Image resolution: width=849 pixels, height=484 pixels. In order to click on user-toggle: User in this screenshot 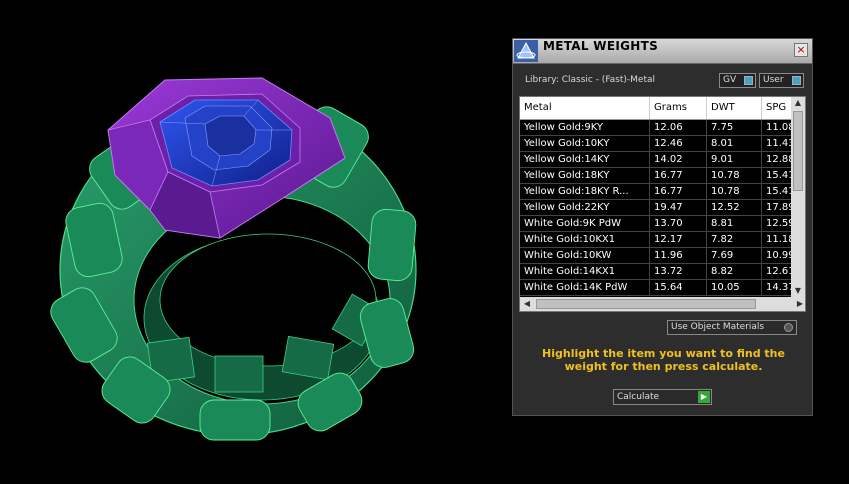, I will do `click(781, 80)`.